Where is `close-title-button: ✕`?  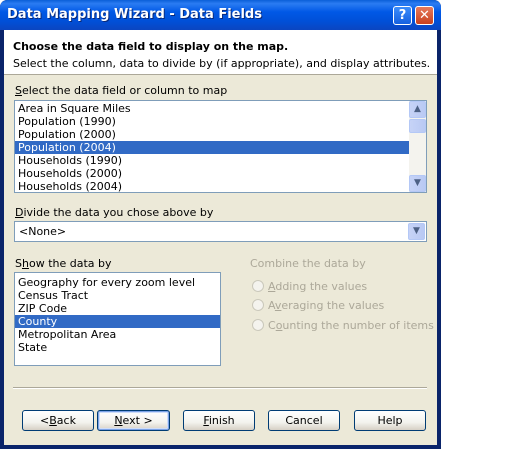
close-title-button: ✕ is located at coordinates (424, 15).